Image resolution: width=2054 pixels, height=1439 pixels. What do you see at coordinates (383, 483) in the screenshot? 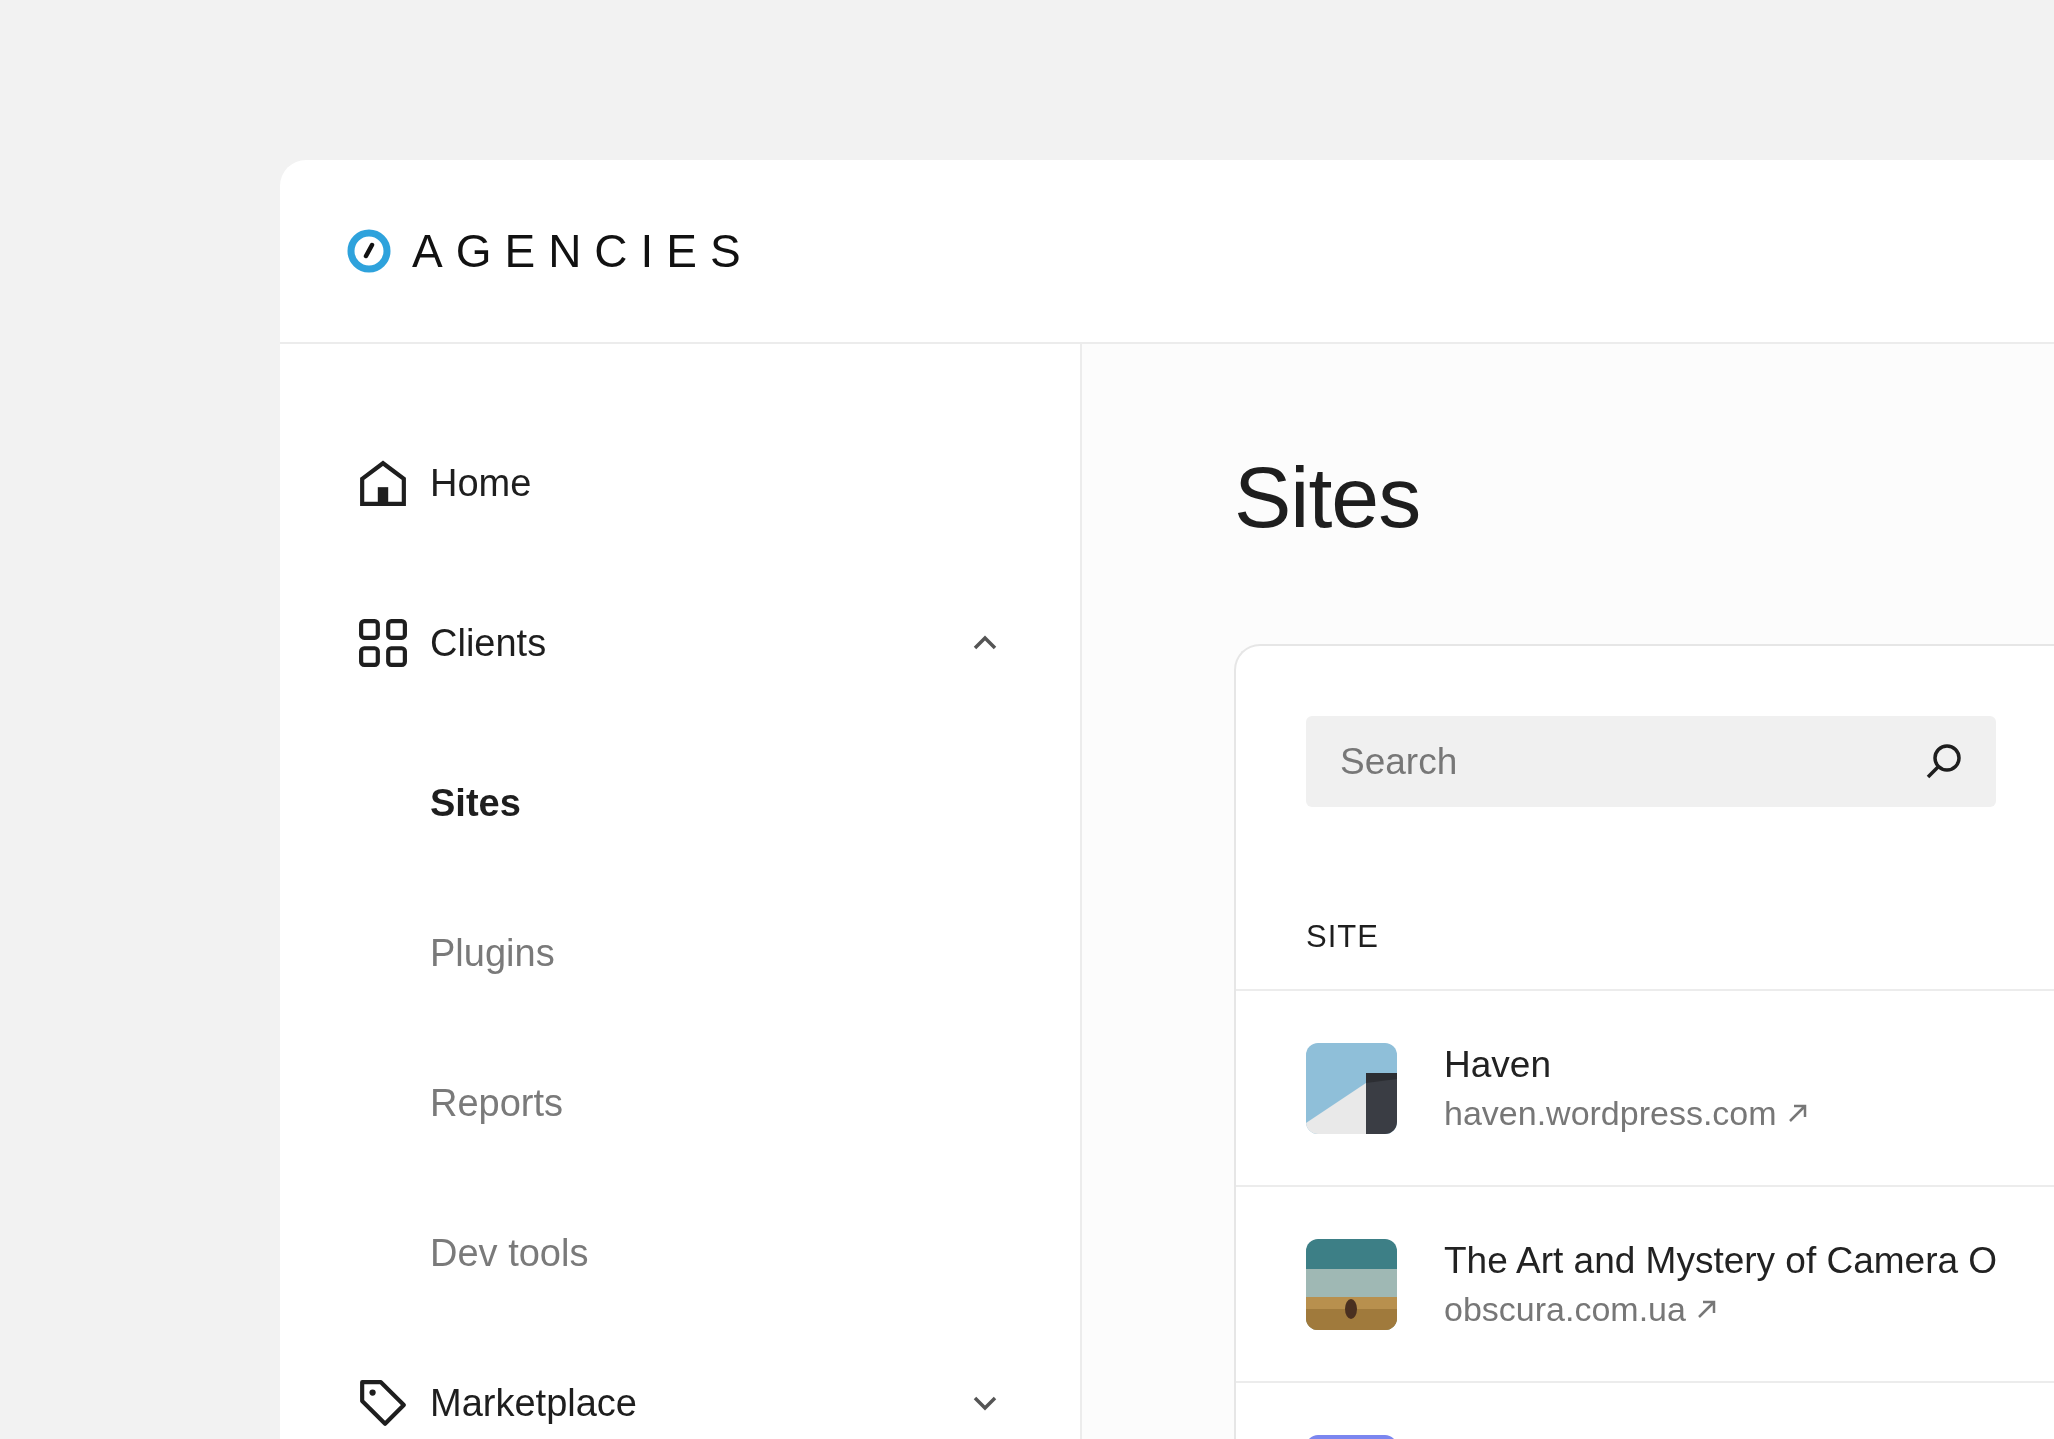
I see `home-icon` at bounding box center [383, 483].